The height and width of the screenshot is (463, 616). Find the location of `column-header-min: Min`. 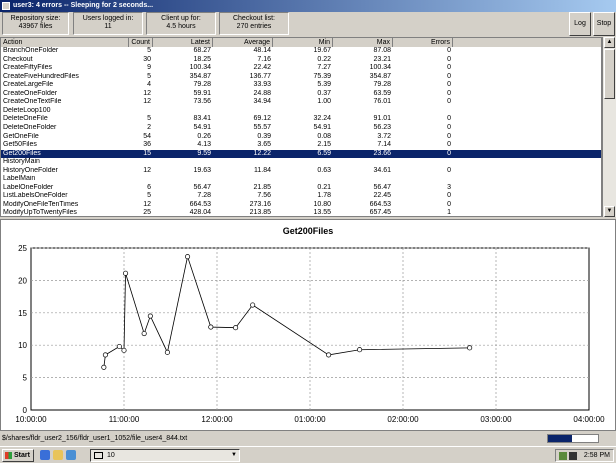

column-header-min: Min is located at coordinates (303, 42).